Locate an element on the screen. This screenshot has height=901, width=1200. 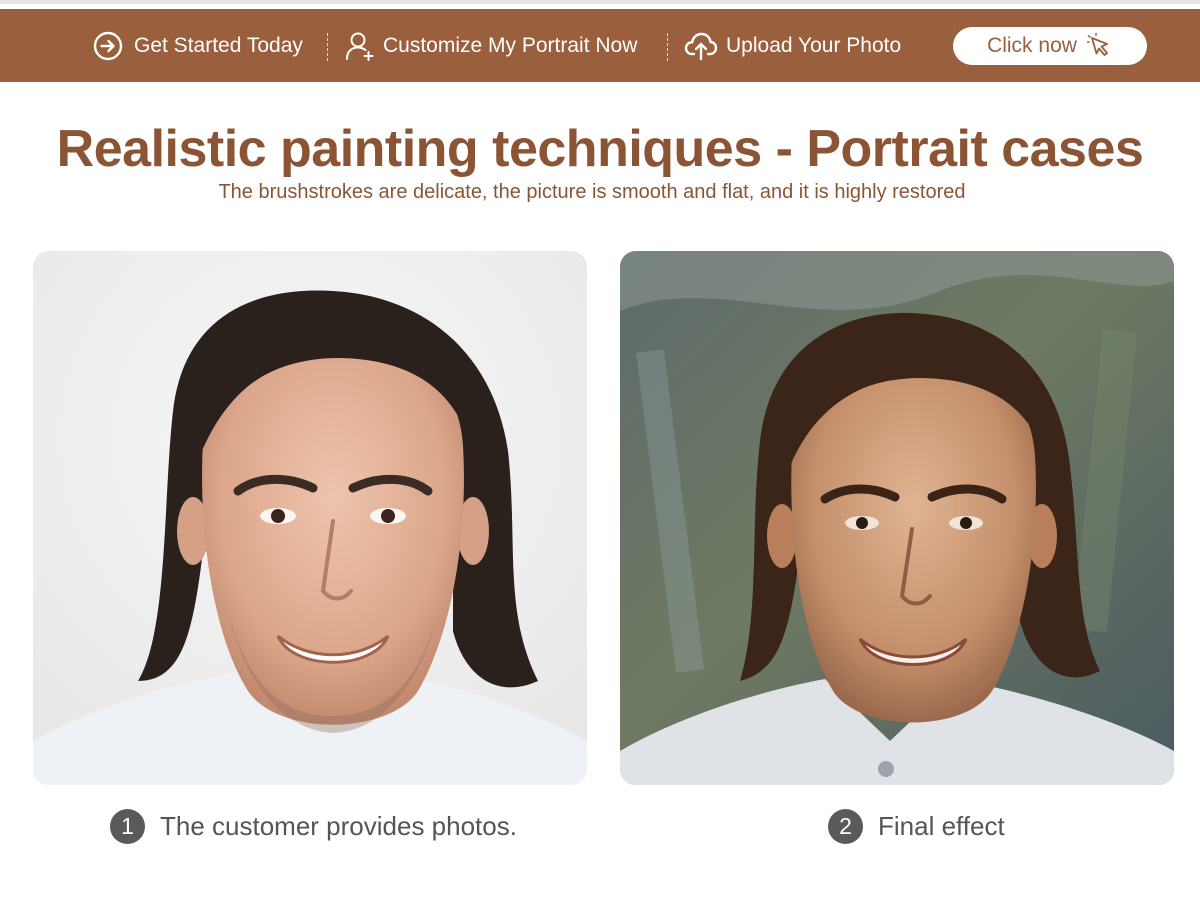
step-number-badge: 2 is located at coordinates (845, 826).